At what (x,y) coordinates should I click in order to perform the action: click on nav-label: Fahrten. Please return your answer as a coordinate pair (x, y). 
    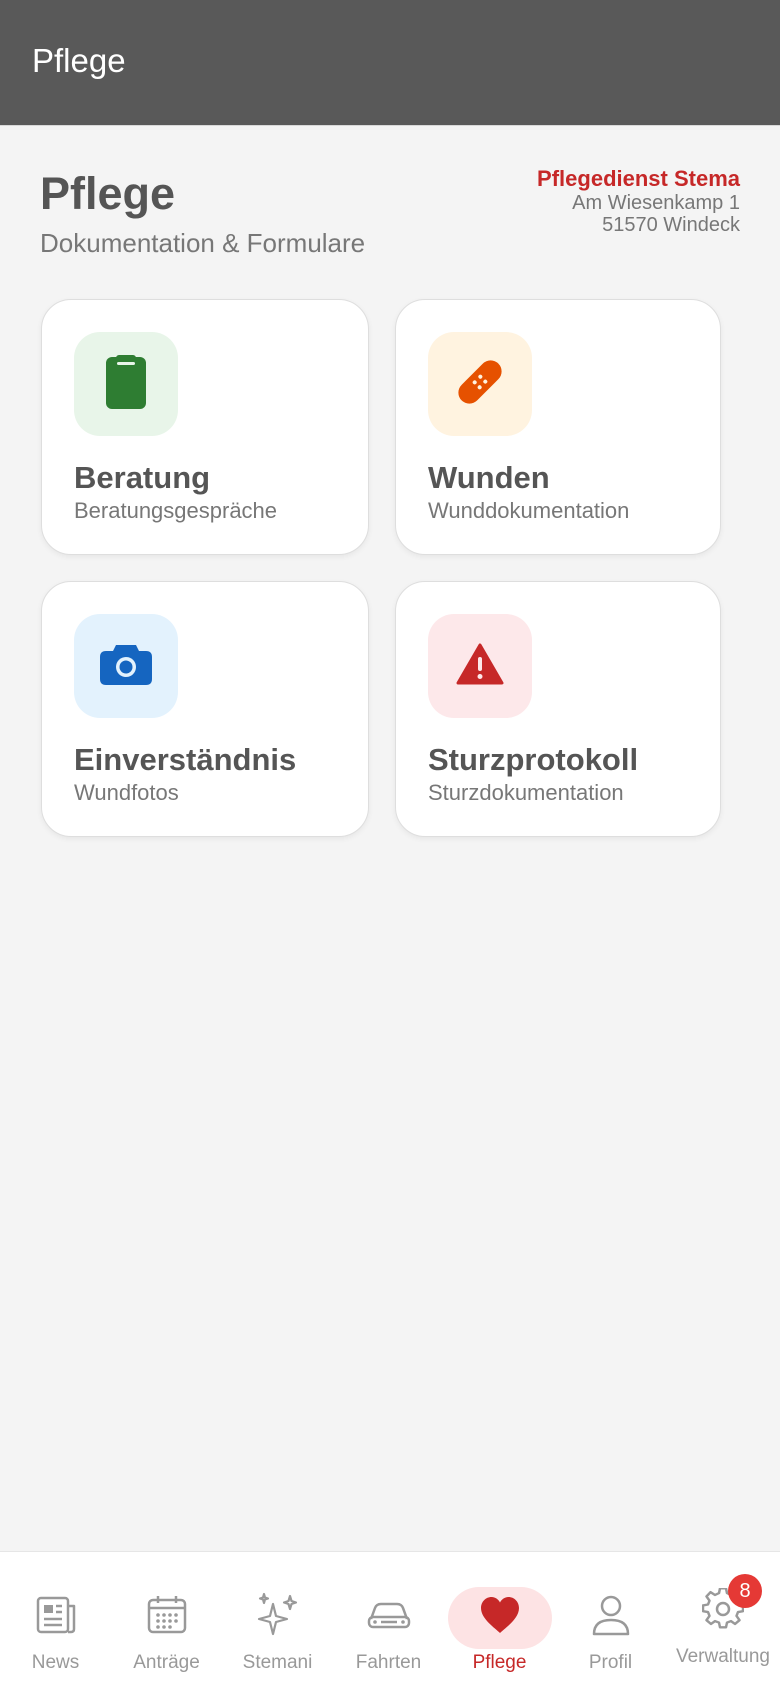
    Looking at the image, I should click on (388, 1662).